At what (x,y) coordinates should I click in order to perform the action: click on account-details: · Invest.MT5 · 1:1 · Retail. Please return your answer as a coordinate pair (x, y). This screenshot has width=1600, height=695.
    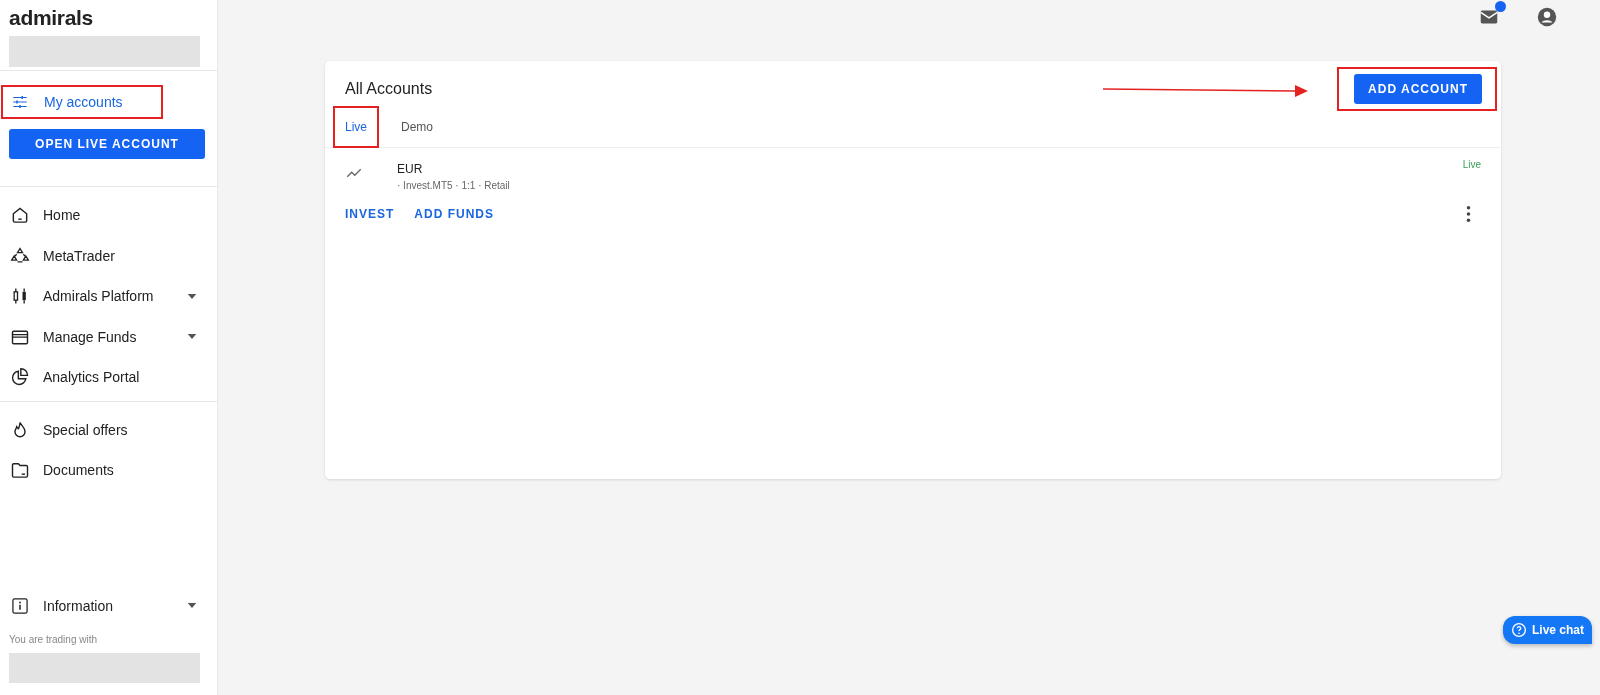
    Looking at the image, I should click on (454, 185).